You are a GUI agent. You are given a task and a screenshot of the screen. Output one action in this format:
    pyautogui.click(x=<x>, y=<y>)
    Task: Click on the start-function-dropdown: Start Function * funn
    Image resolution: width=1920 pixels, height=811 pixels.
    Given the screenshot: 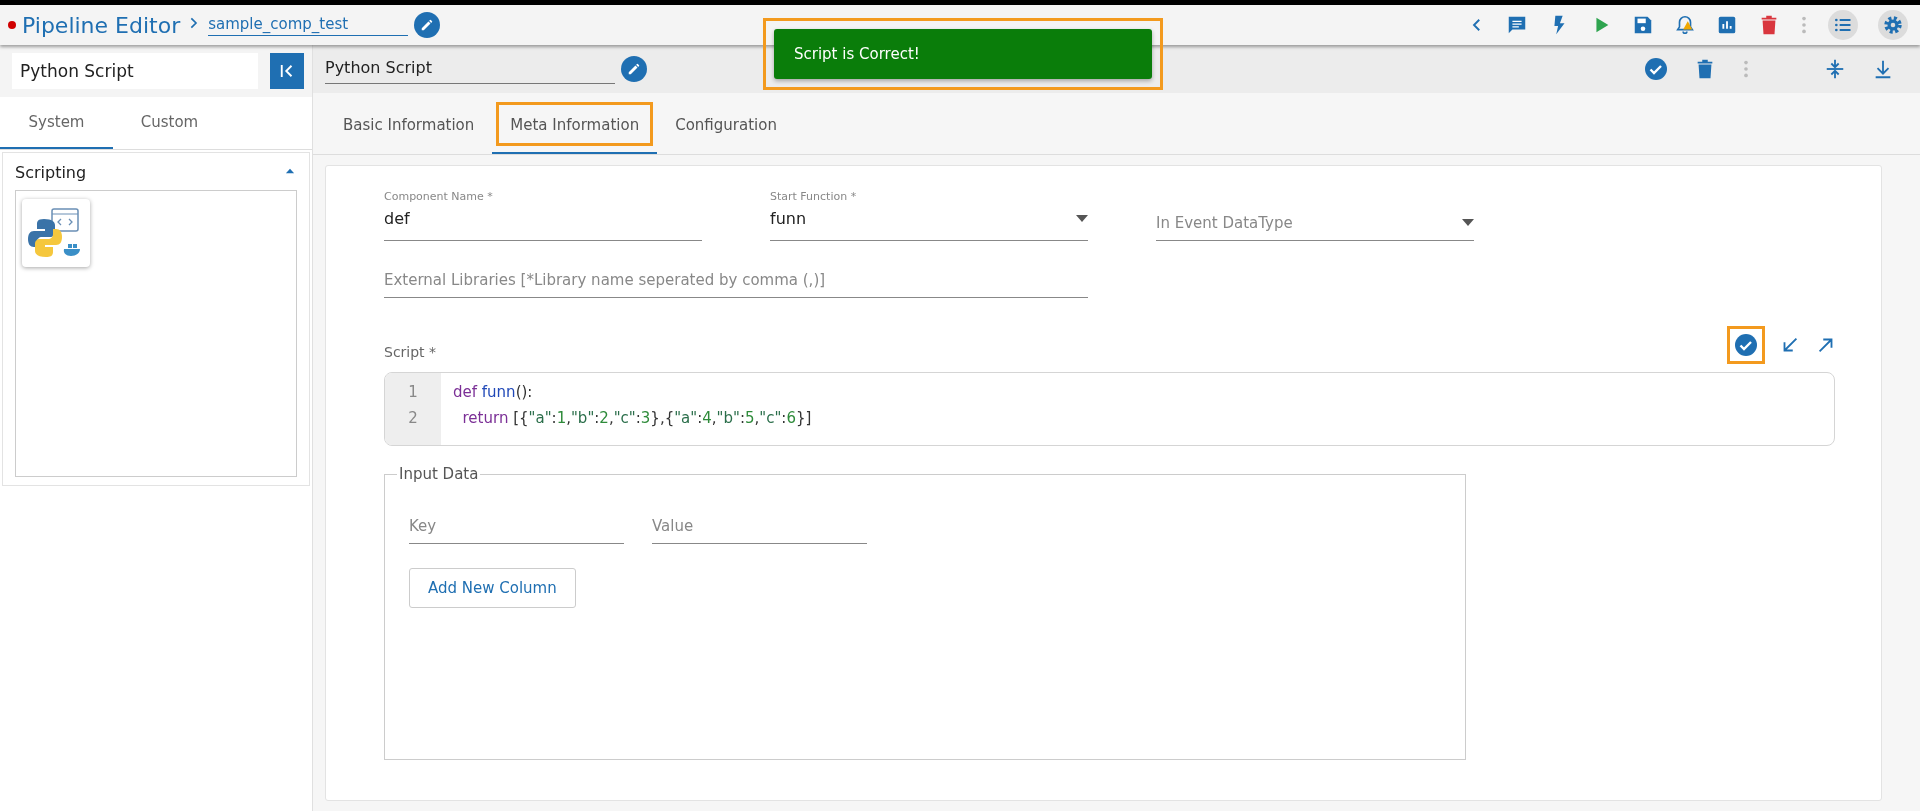 What is the action you would take?
    pyautogui.click(x=929, y=215)
    